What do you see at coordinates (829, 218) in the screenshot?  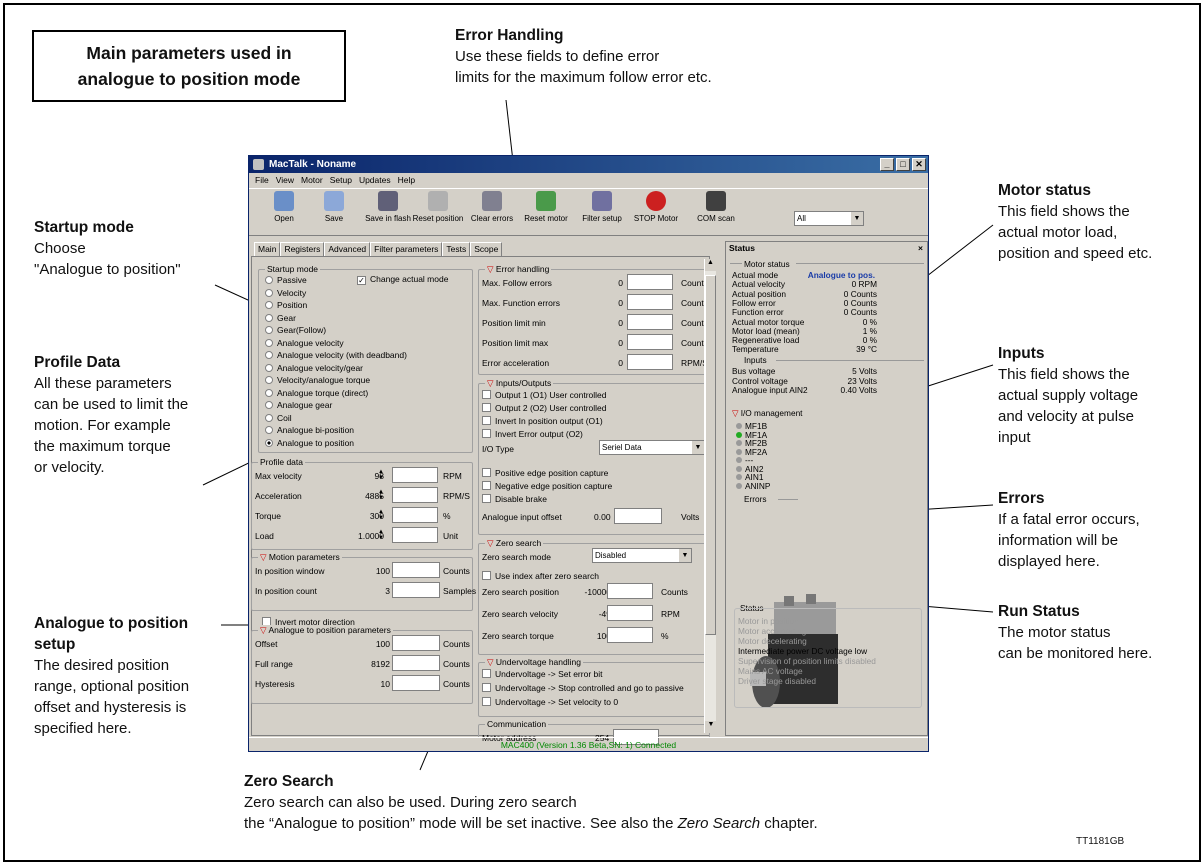 I see `filter-combo: All ▼` at bounding box center [829, 218].